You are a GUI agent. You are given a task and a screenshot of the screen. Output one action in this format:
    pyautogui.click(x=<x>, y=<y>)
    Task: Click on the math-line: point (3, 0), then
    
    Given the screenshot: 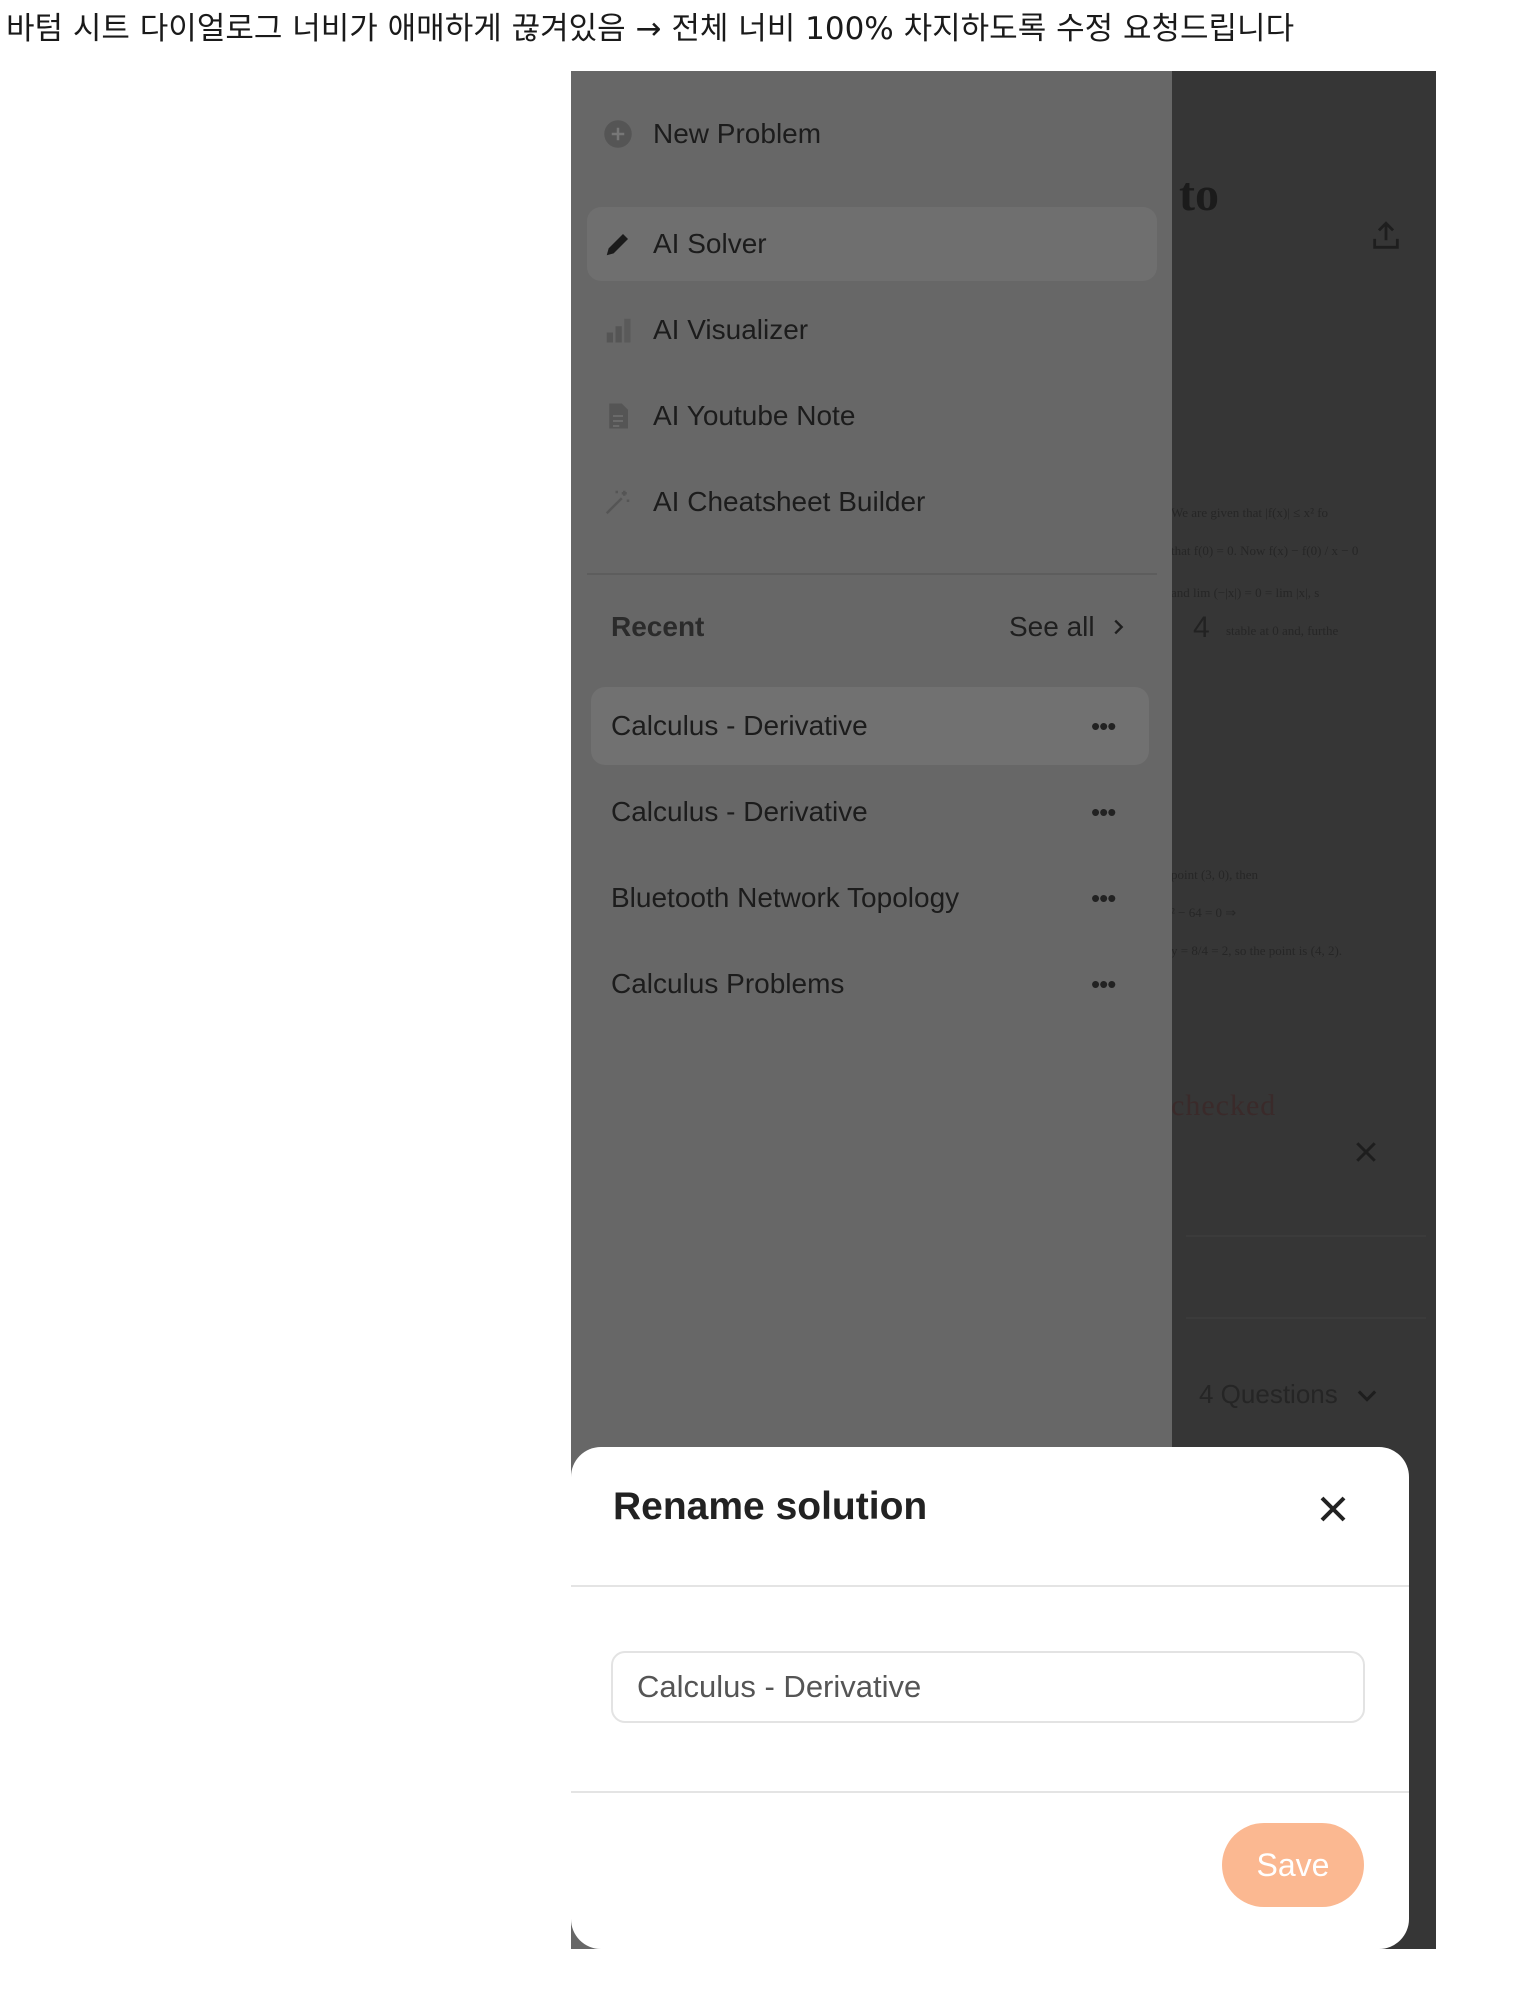 What is the action you would take?
    pyautogui.click(x=1215, y=874)
    